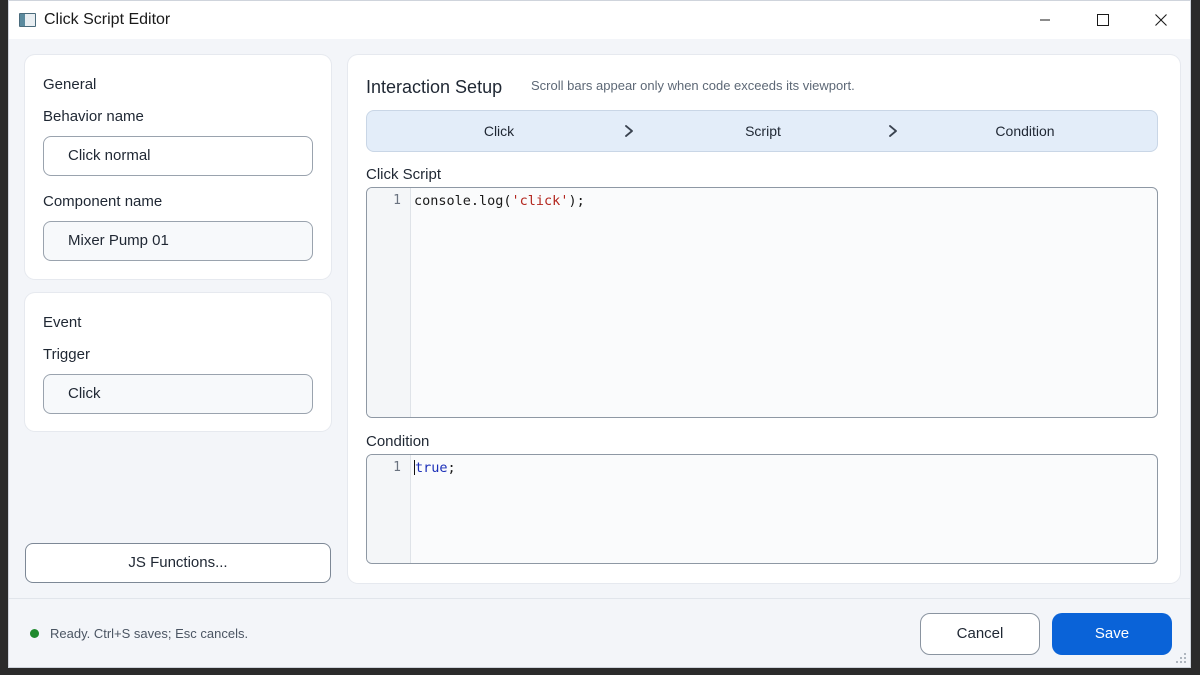 The image size is (1200, 675). I want to click on minimize-button, so click(1045, 20).